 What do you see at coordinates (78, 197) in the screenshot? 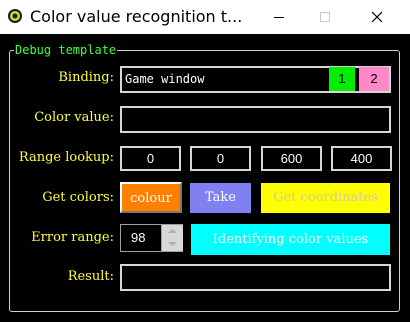
I see `get-colors-label: Get colors:` at bounding box center [78, 197].